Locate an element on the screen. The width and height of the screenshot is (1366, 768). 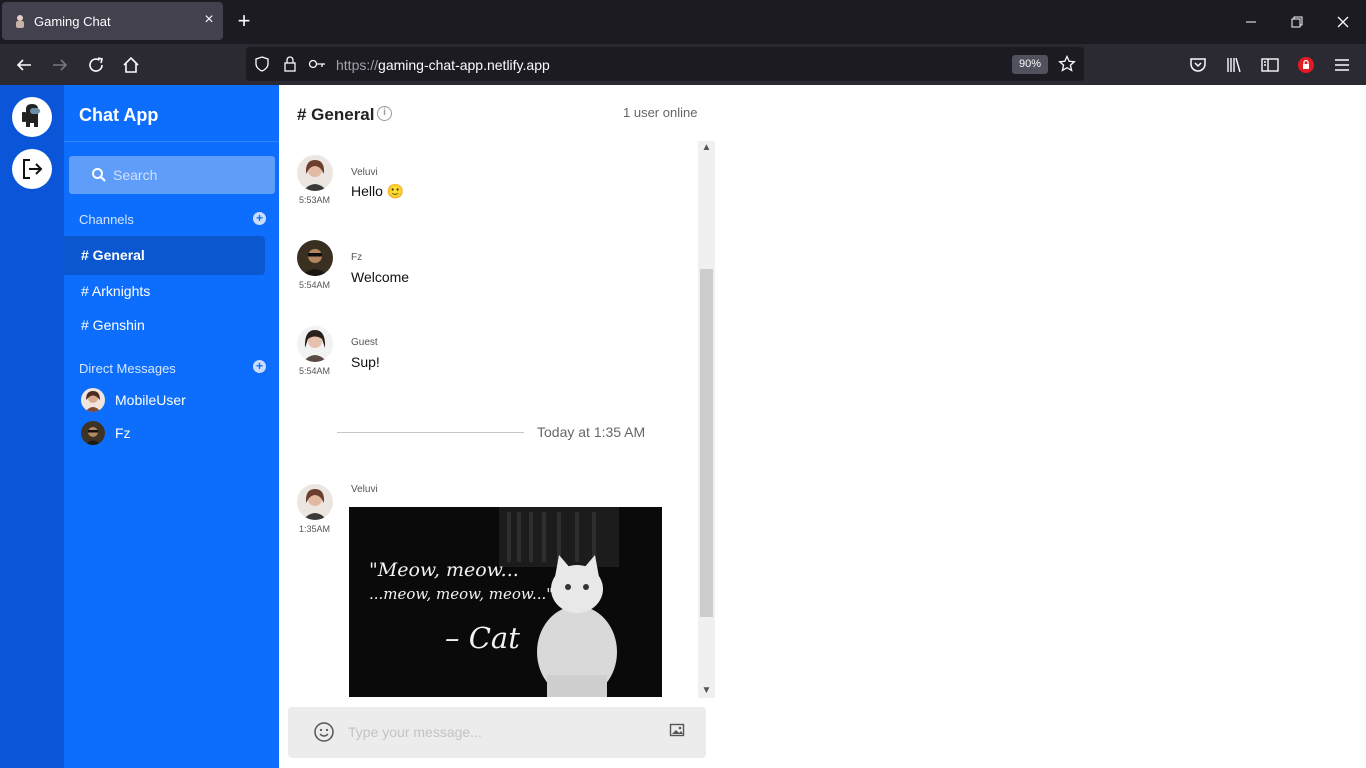
new-tab-icon: + is located at coordinates (244, 21).